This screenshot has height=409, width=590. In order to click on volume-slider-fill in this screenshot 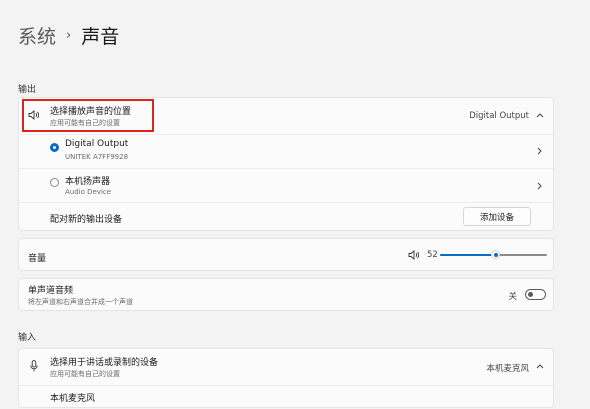, I will do `click(468, 255)`.